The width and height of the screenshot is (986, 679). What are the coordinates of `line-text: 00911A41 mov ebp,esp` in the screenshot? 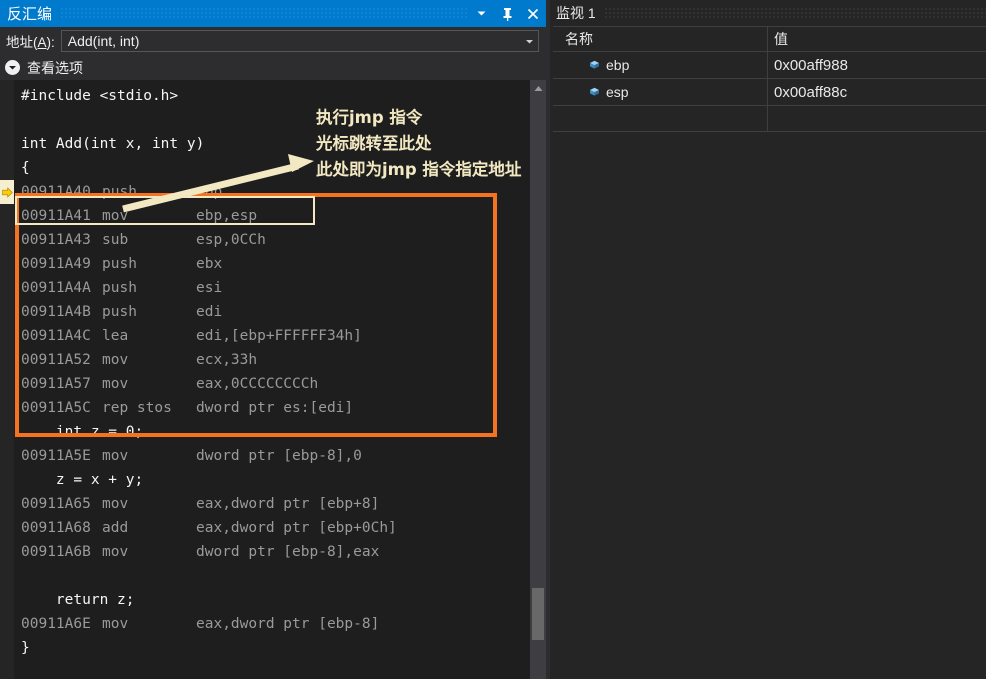 It's located at (135, 216).